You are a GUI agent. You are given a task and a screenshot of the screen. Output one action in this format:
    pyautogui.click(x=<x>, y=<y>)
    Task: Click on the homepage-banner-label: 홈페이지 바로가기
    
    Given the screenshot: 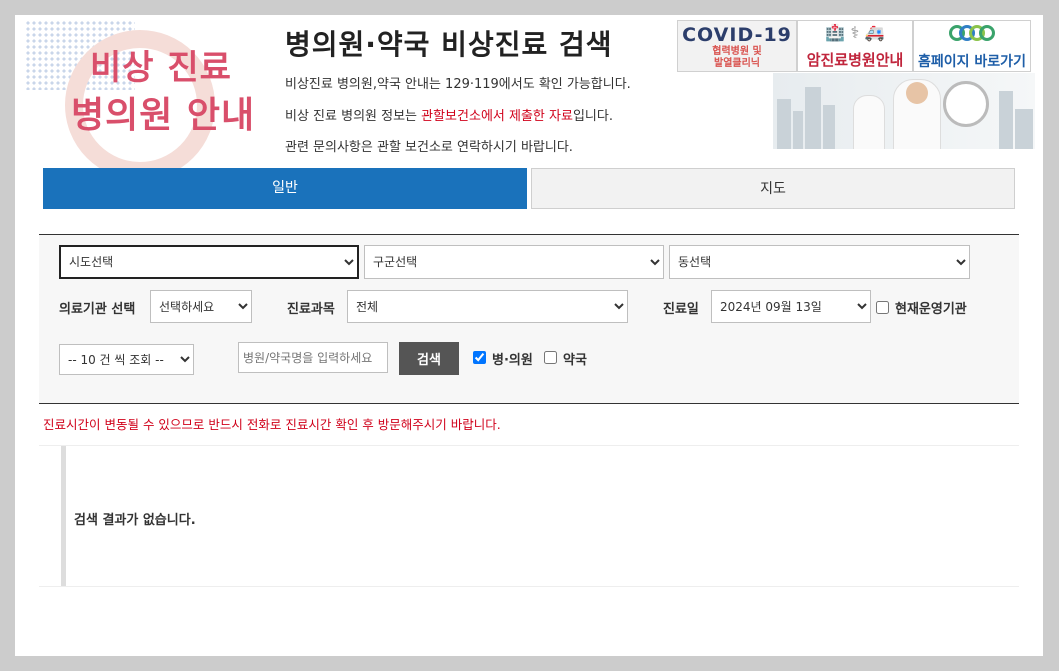 What is the action you would take?
    pyautogui.click(x=972, y=62)
    